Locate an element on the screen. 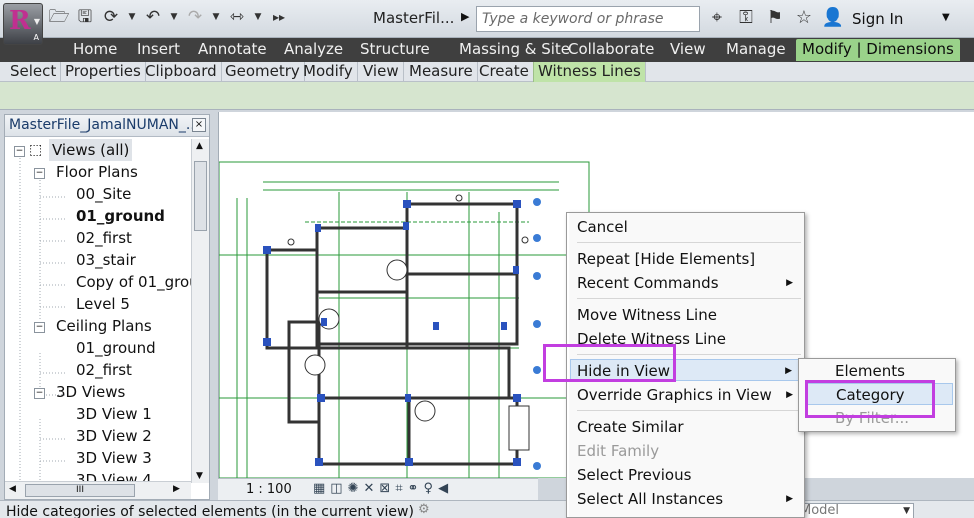  view-control-bar: 1 : 100 ▦ ◫ ✺ ✕ ⊠ ⌗ ⚭ ♀ ◀ is located at coordinates (378, 489).